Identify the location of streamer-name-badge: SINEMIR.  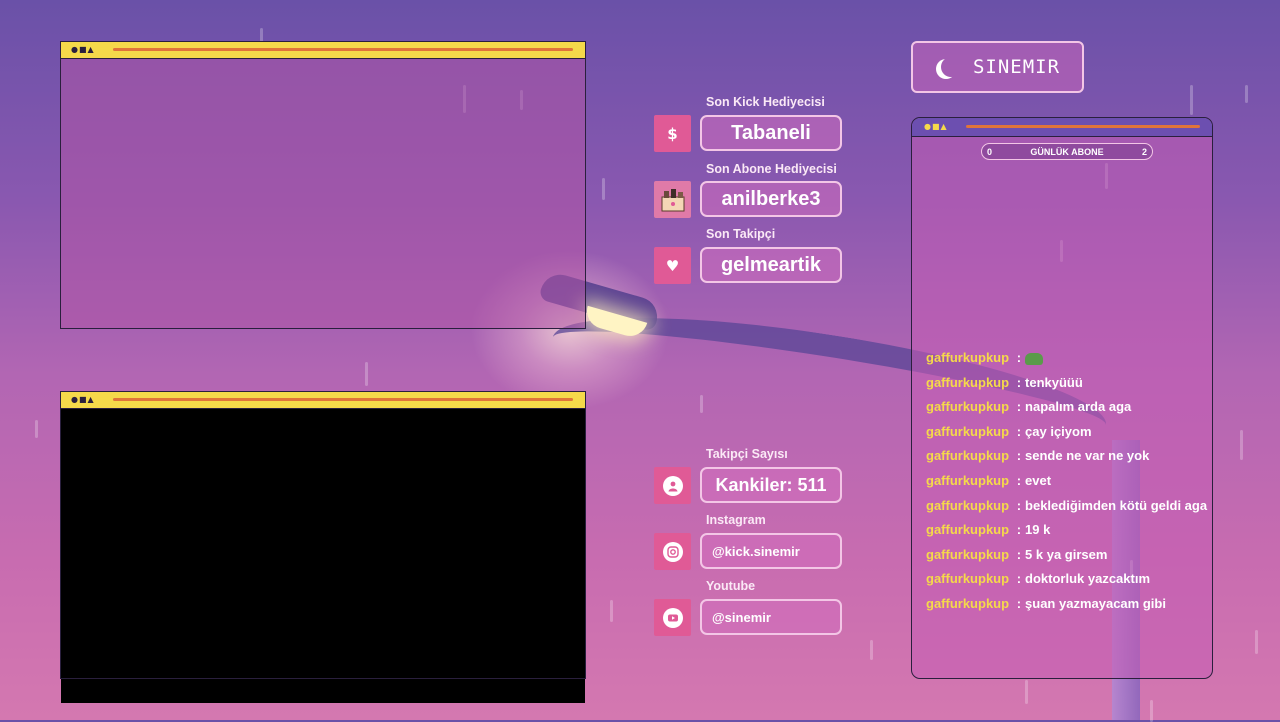
(997, 67).